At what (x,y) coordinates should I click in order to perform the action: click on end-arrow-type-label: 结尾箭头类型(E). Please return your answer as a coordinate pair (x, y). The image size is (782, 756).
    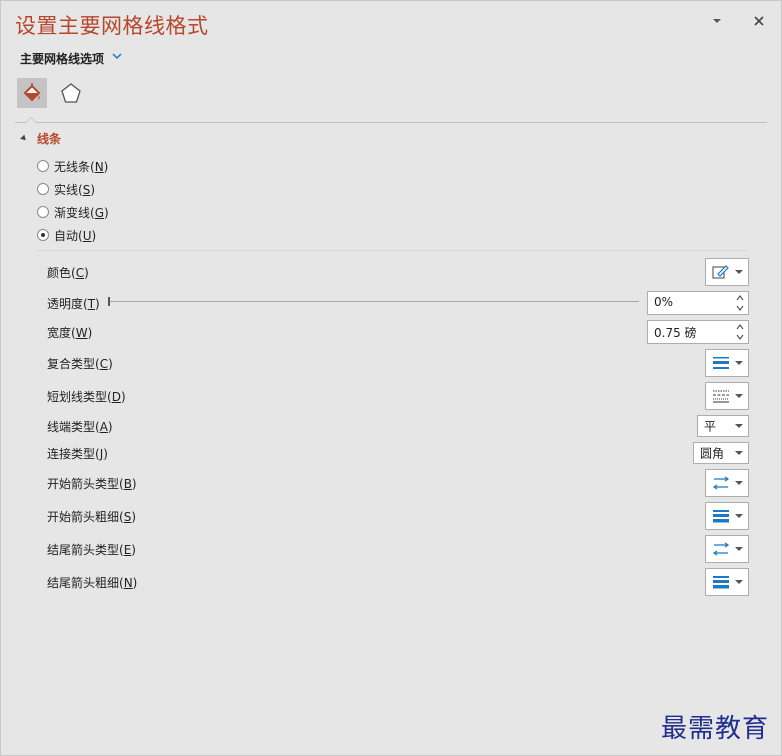
    Looking at the image, I should click on (91, 550).